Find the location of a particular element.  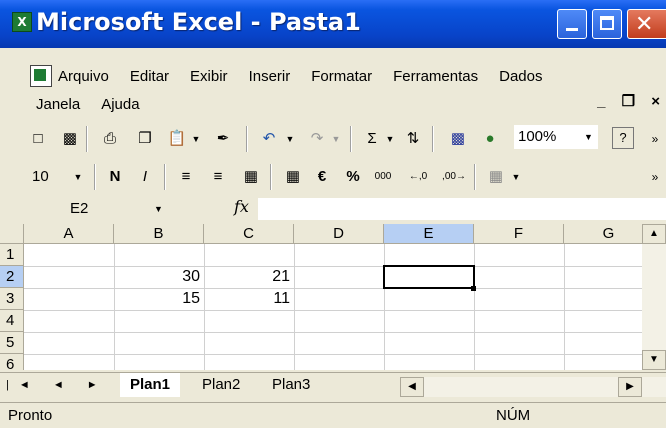

workbook-restore-icon: ❒ is located at coordinates (628, 101).